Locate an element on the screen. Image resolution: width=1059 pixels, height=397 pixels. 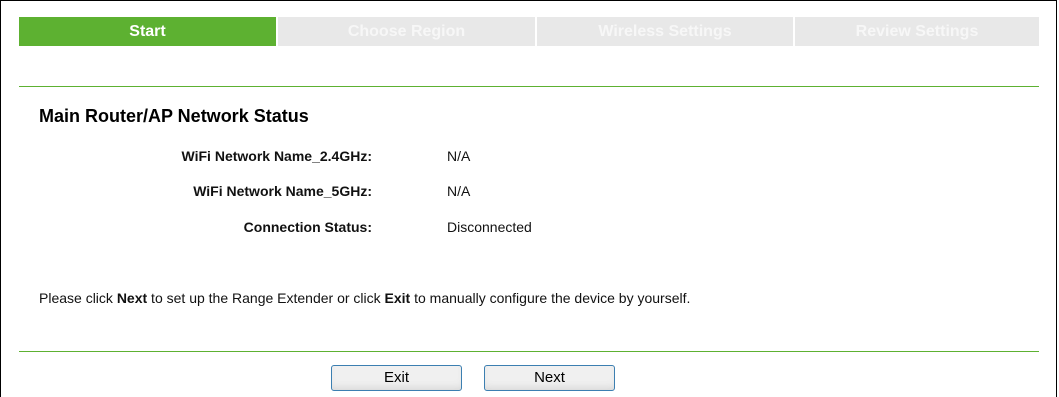
connection-status-label: Connection Status: is located at coordinates (307, 227).